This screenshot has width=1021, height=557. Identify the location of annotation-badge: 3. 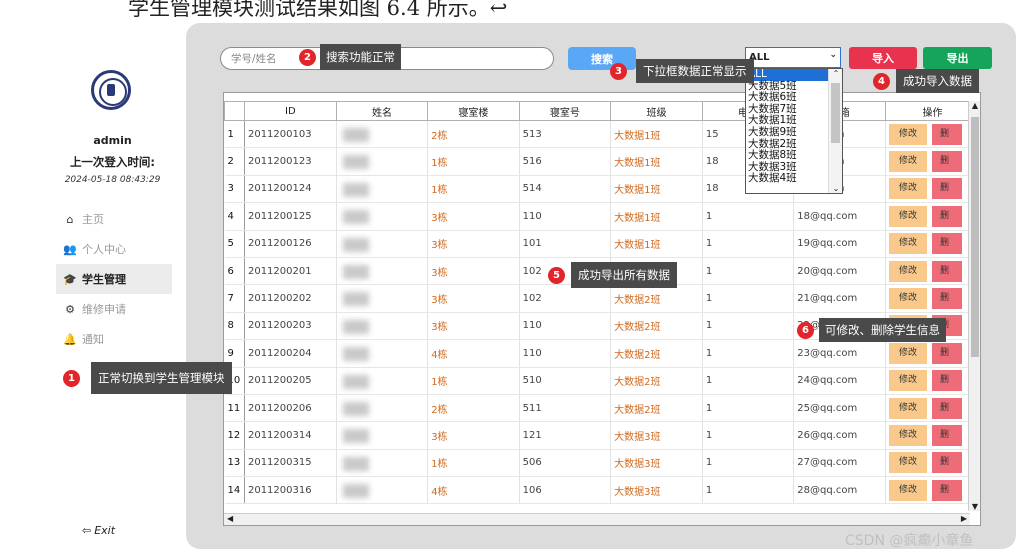
(618, 71).